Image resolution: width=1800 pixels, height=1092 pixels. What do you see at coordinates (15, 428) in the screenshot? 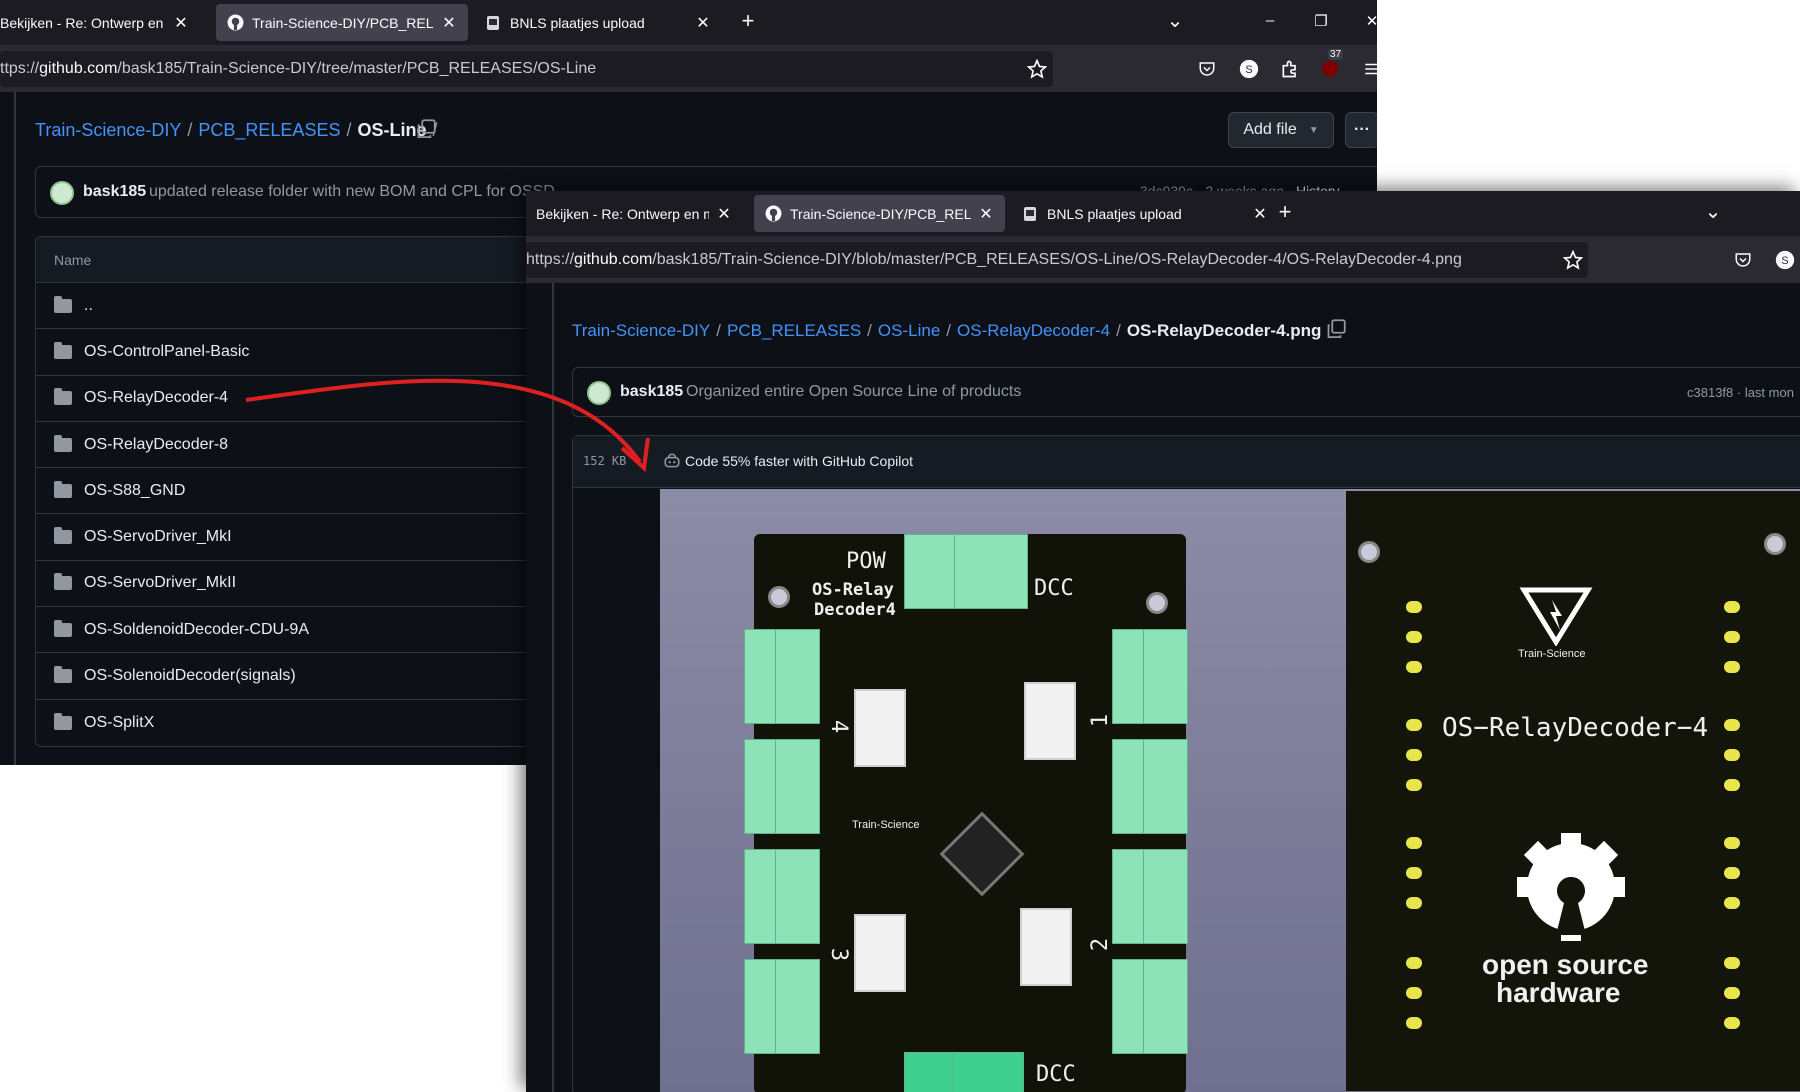
I see `sidebar-divider` at bounding box center [15, 428].